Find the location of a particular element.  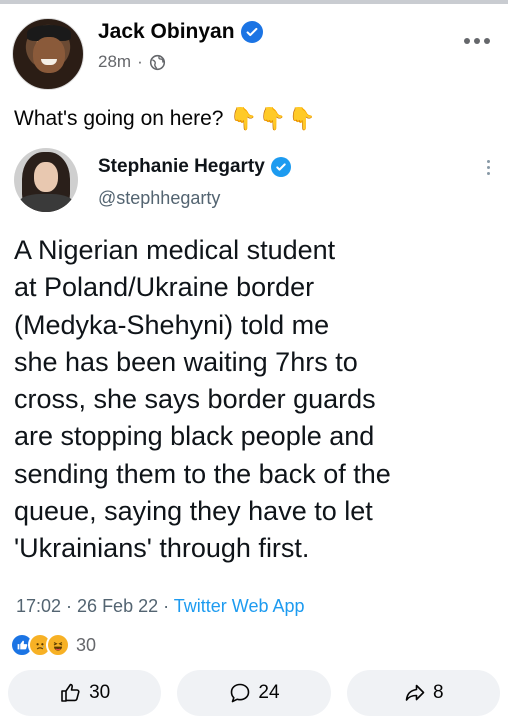

tweet-line: cross, she says border guards is located at coordinates (195, 399).